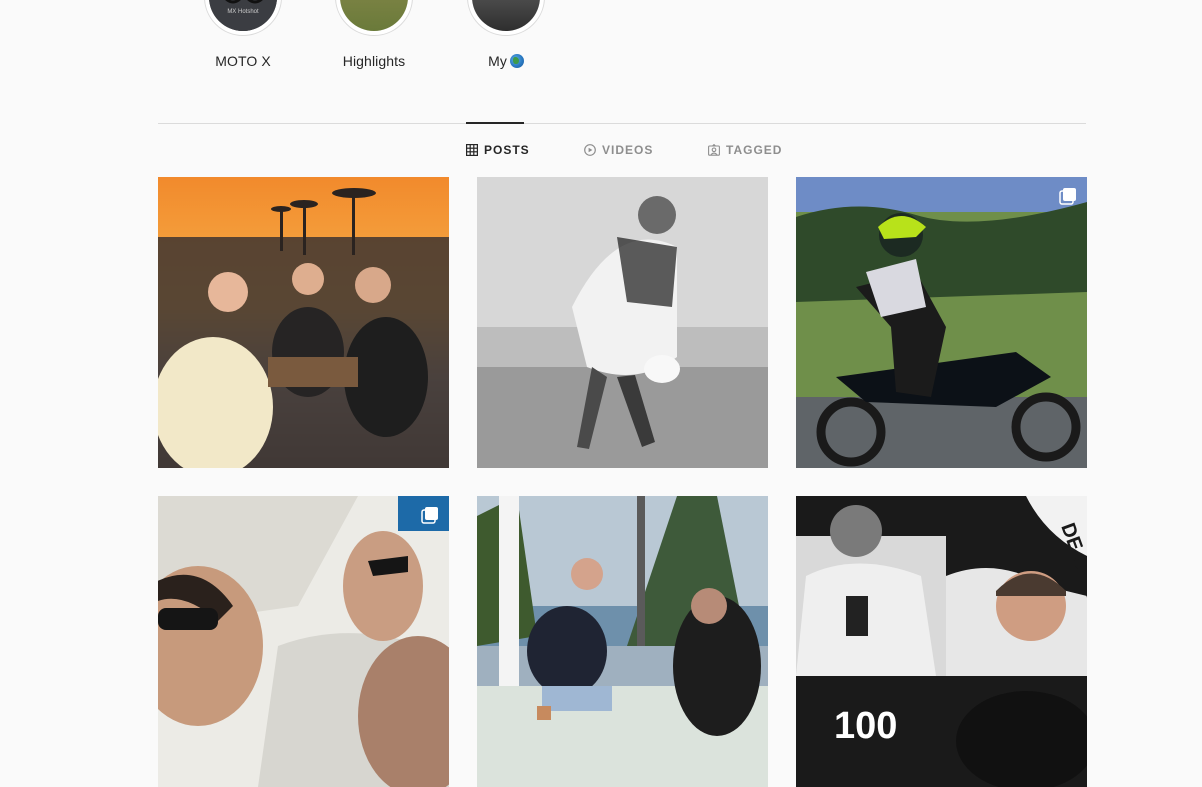  I want to click on tab-videos-label: VIDEOS, so click(628, 150).